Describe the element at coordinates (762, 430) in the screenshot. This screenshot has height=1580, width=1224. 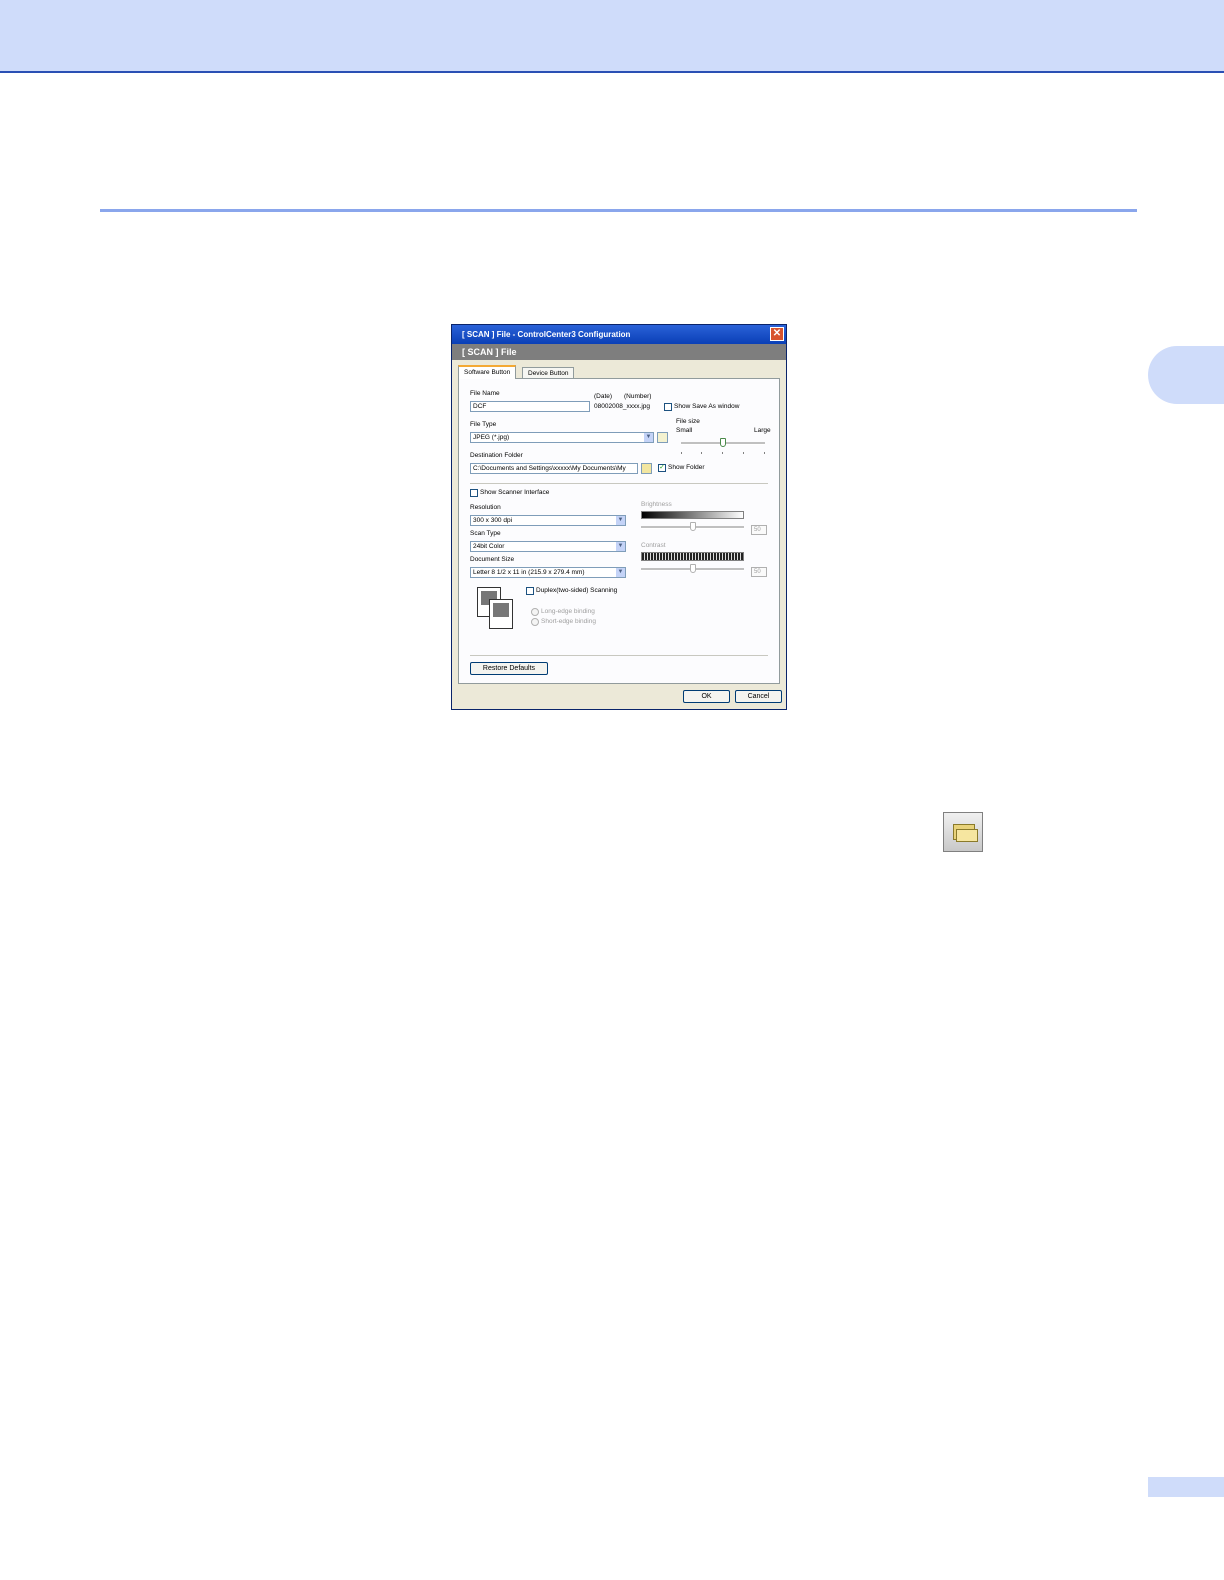
I see `file-size-large-label: Large` at that location.